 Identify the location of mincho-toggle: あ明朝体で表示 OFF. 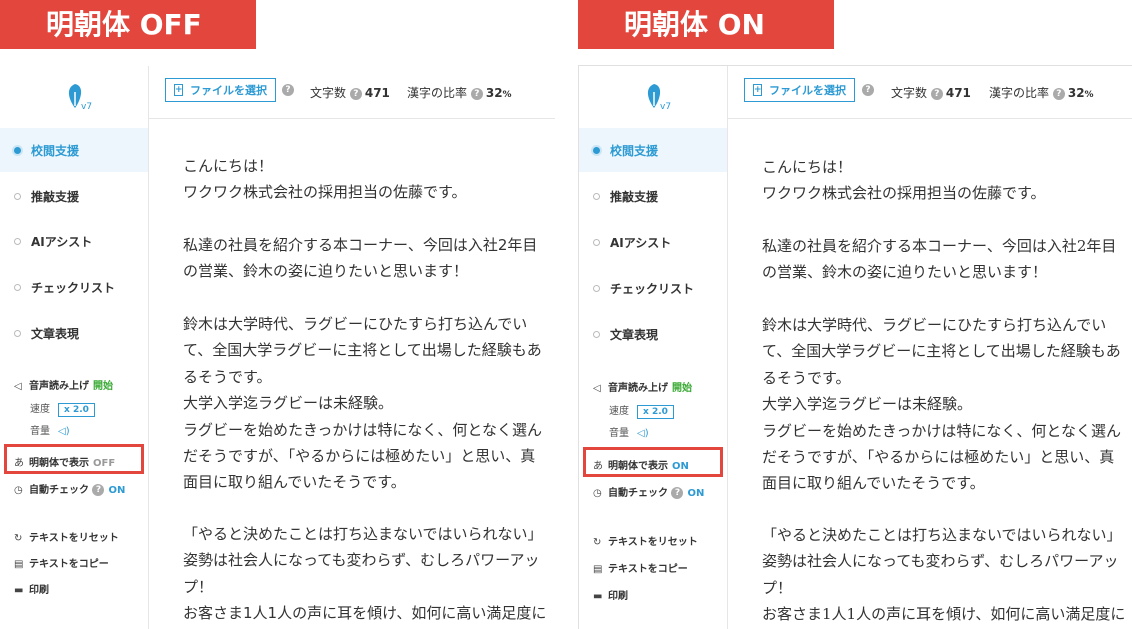
(64, 461).